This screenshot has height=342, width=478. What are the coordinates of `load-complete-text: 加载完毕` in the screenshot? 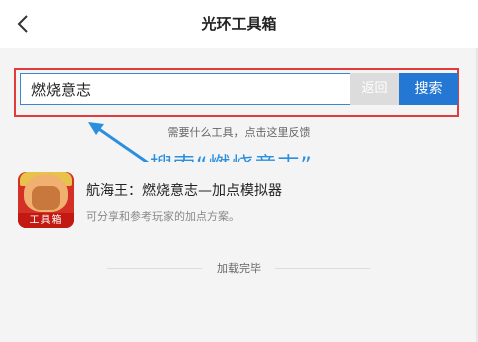 It's located at (239, 268).